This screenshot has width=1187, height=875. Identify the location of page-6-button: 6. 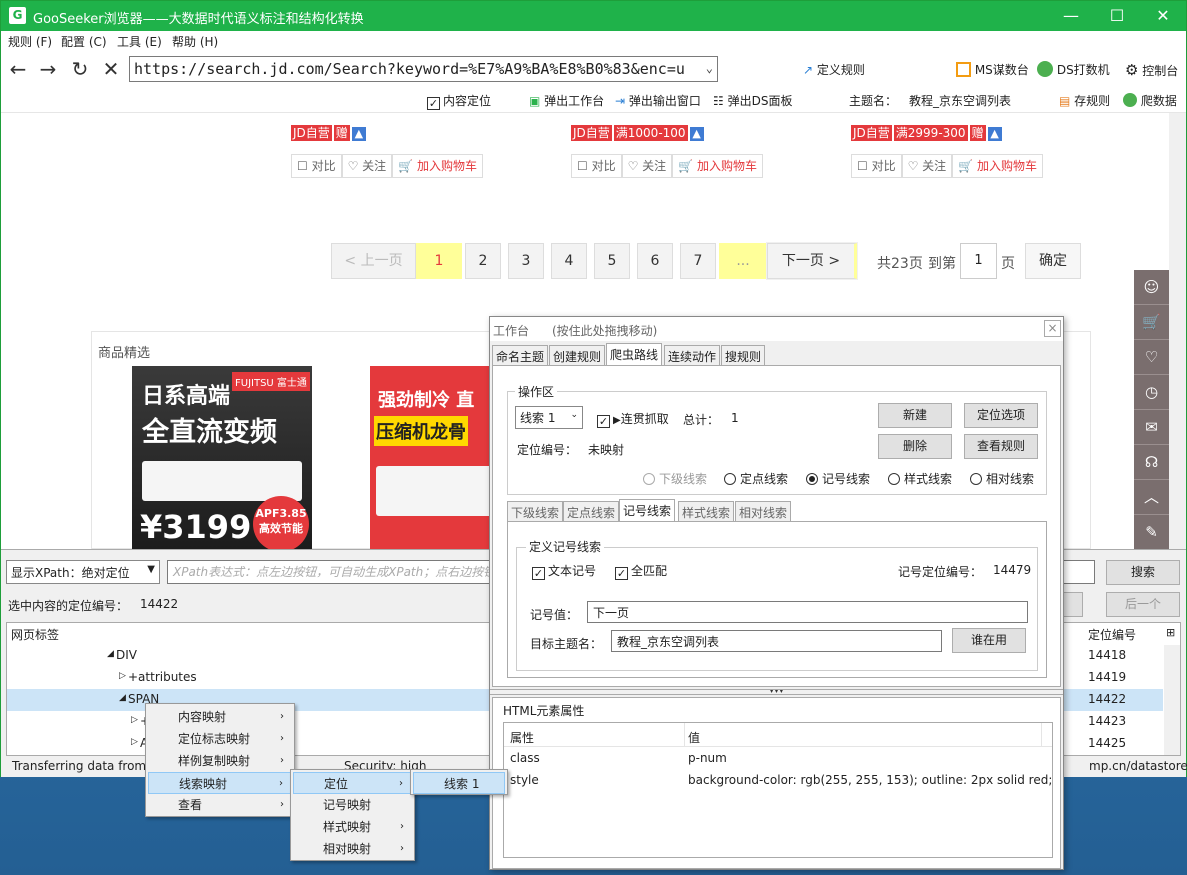
(655, 261).